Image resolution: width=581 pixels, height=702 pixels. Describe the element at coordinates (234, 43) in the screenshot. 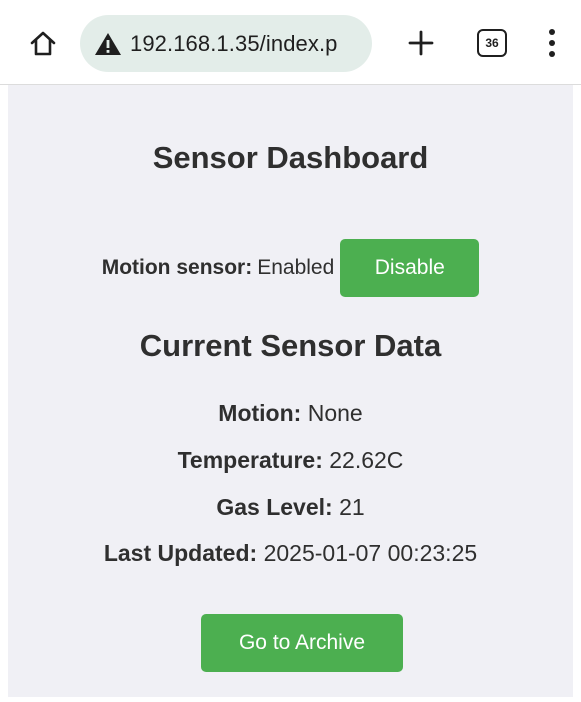

I see `url-text: 192.168.1.35/index.p` at that location.